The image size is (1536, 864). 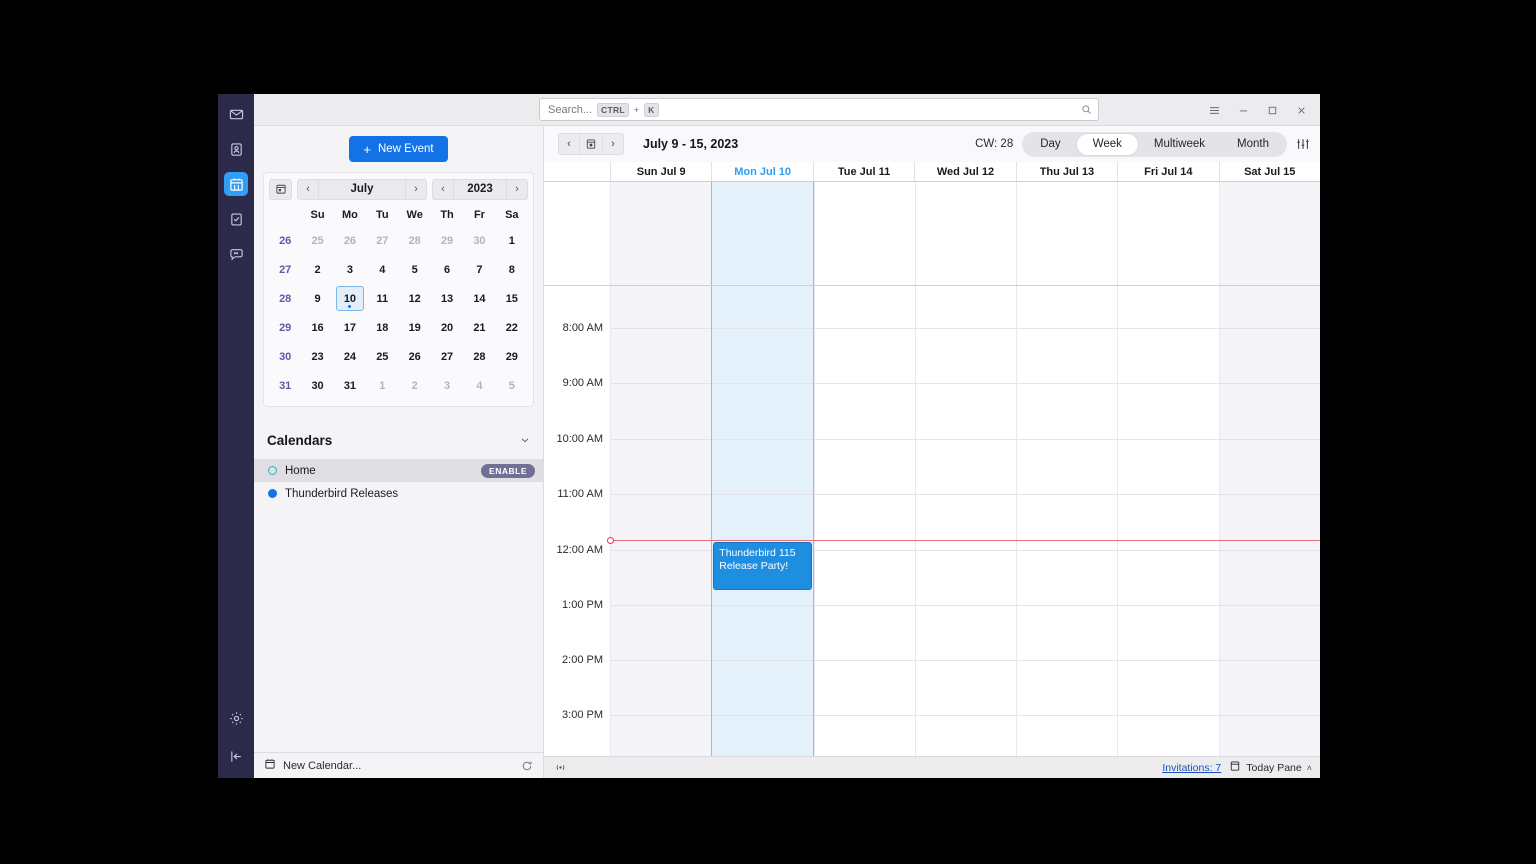 What do you see at coordinates (512, 240) in the screenshot?
I see `mini-month-day: 1` at bounding box center [512, 240].